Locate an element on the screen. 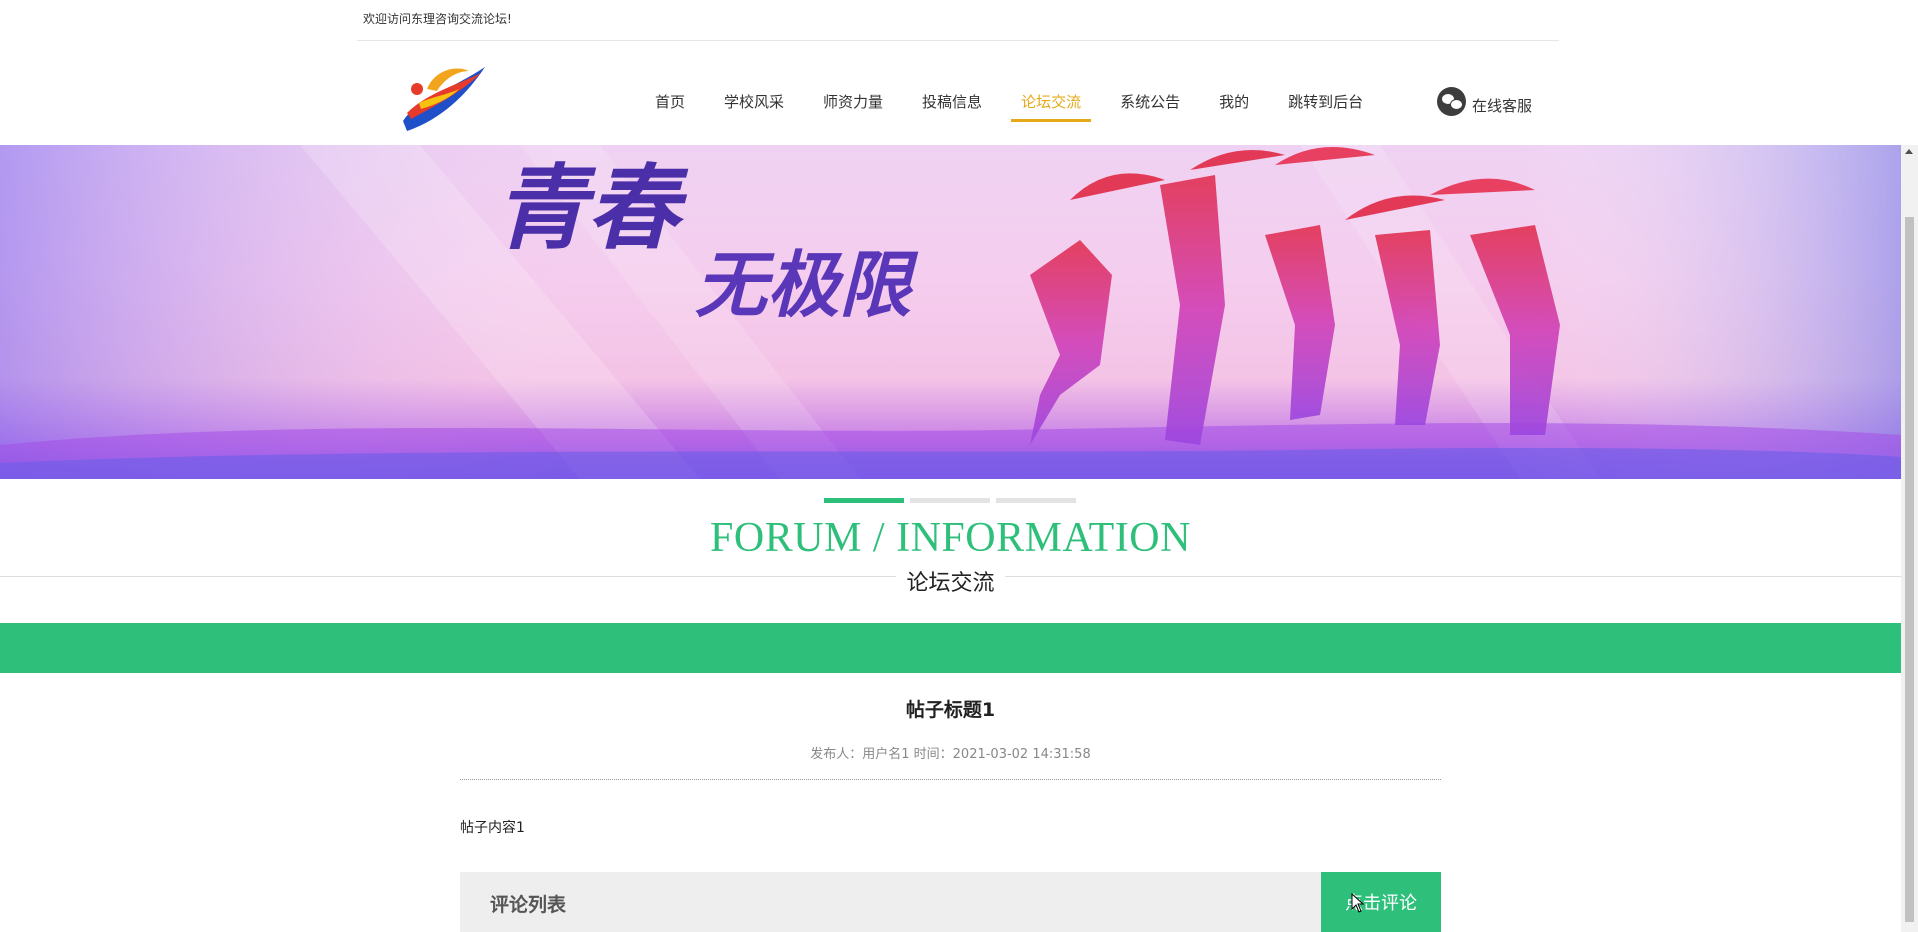  site-logo is located at coordinates (443, 97).